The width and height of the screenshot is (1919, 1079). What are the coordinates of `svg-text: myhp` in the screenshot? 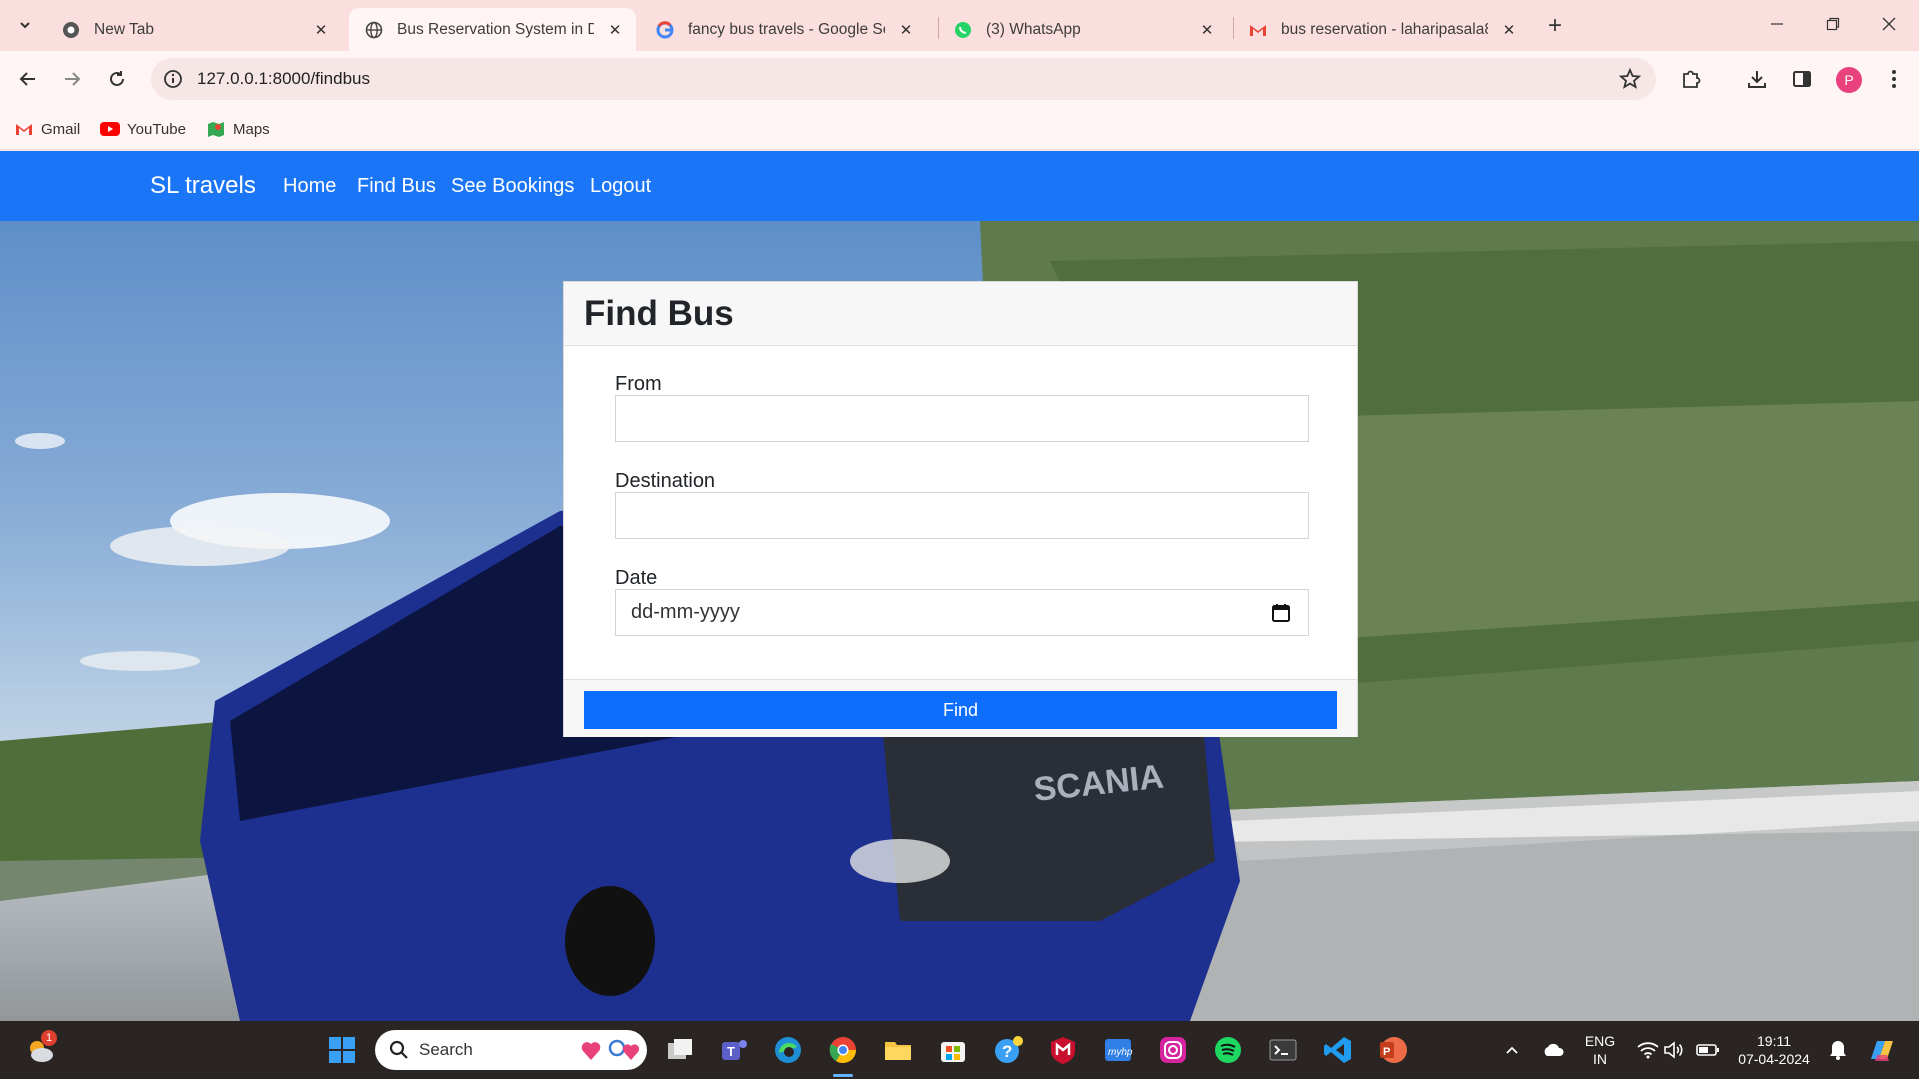 It's located at (1120, 1052).